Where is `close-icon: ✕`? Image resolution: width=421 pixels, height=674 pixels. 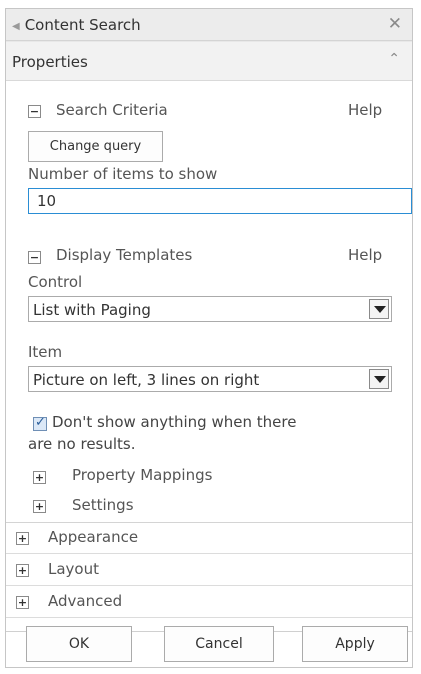 close-icon: ✕ is located at coordinates (395, 24).